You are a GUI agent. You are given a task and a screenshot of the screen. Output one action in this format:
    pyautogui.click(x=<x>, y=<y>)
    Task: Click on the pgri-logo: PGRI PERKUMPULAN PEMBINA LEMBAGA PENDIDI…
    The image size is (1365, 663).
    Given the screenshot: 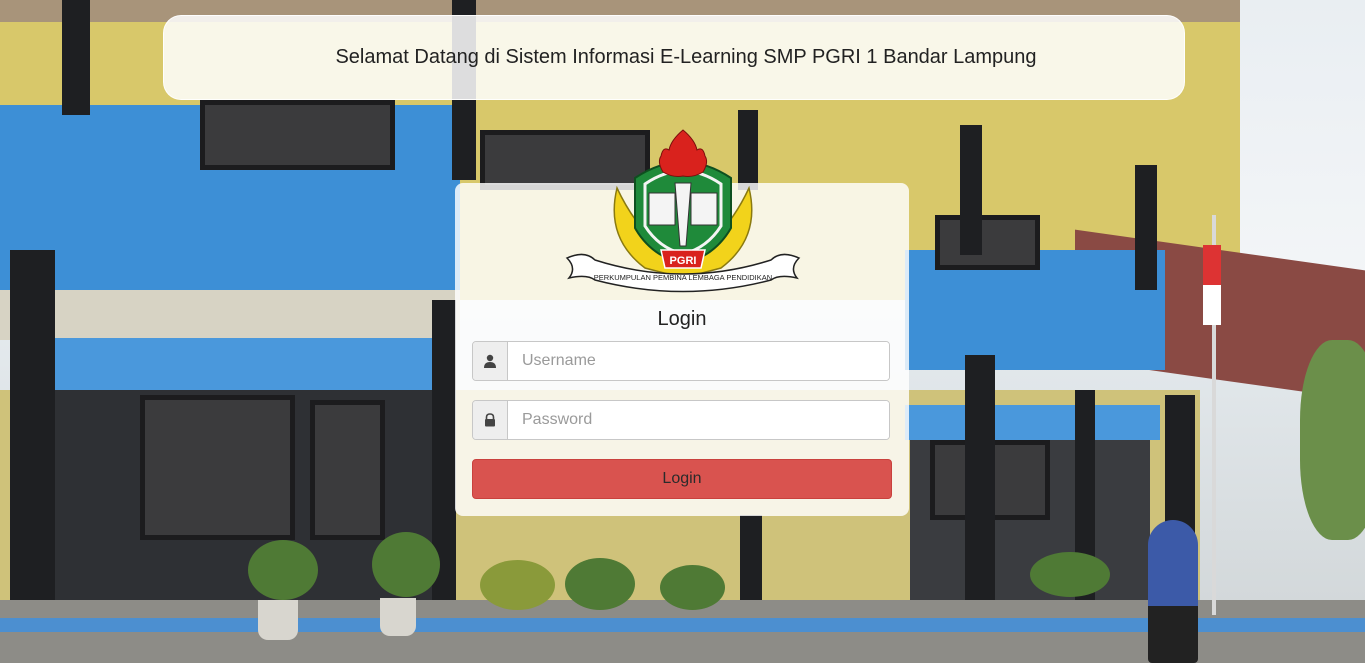 What is the action you would take?
    pyautogui.click(x=683, y=211)
    